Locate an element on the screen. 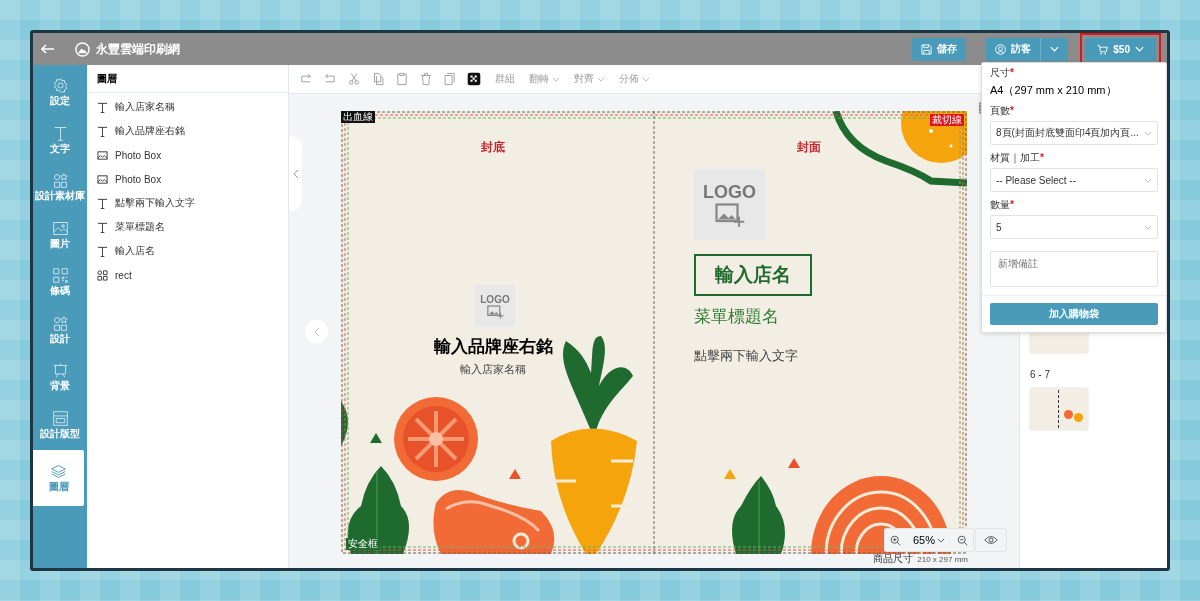  sidebar-item: 設計 is located at coordinates (60, 329).